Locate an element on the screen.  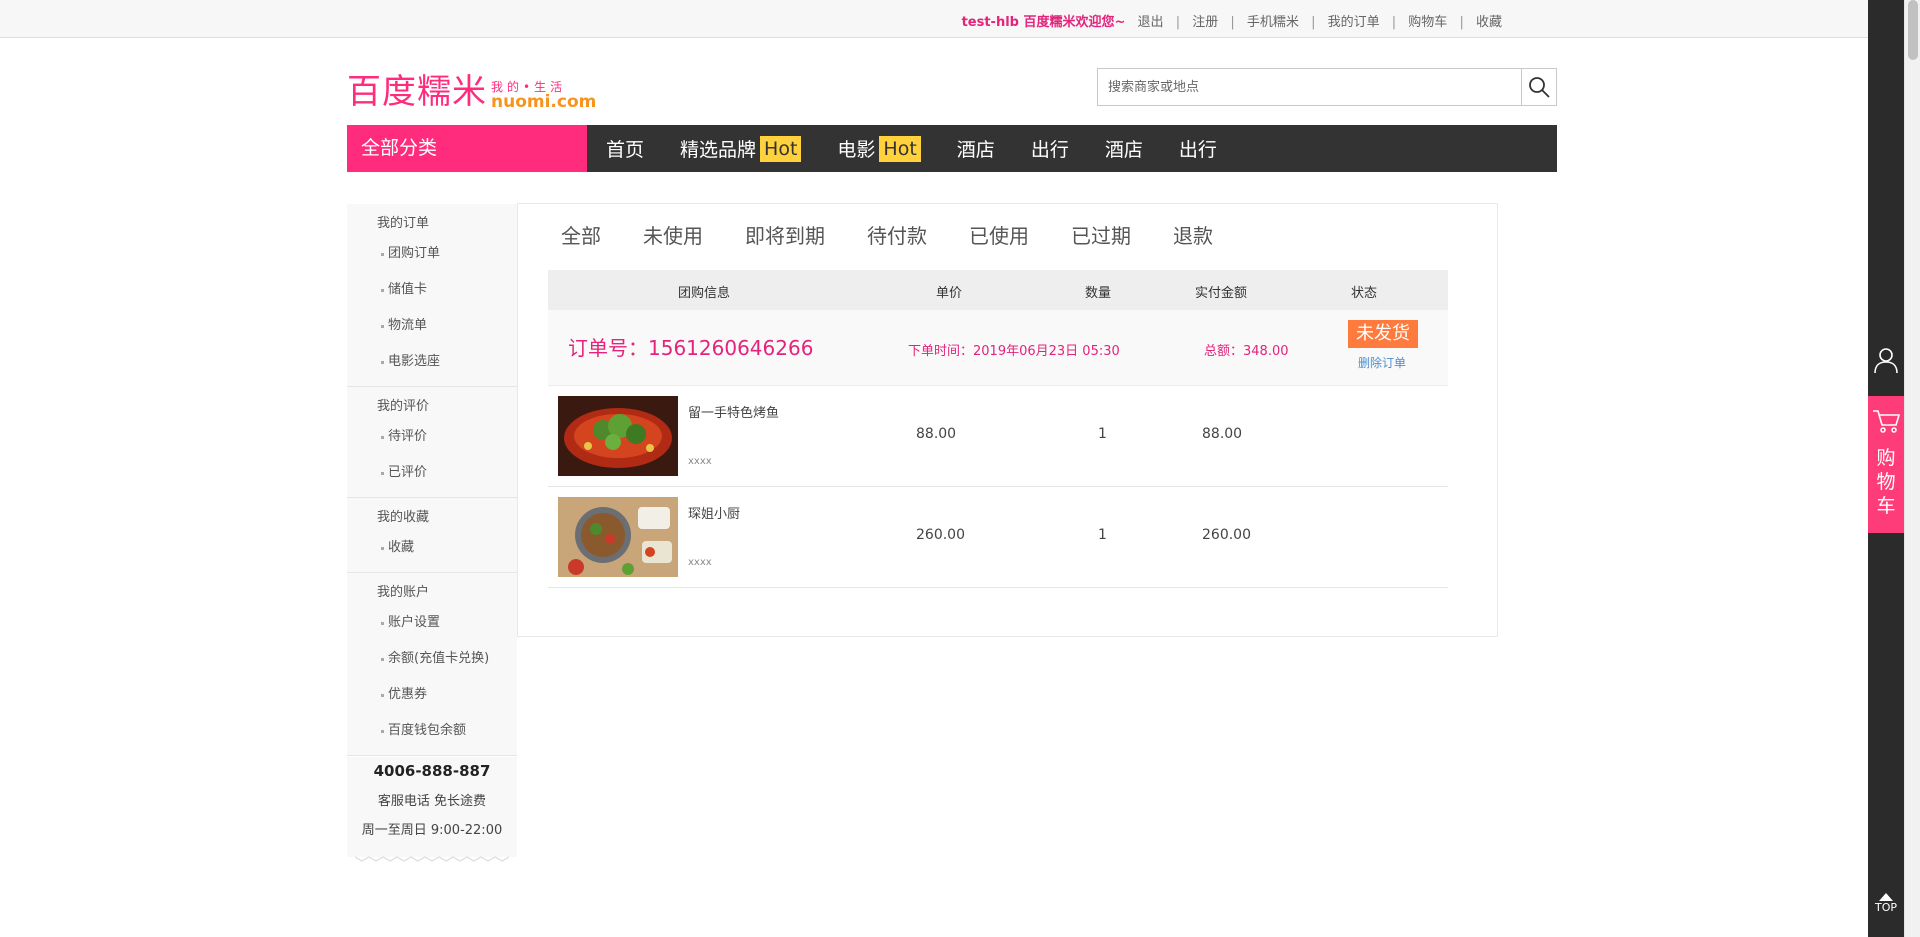
menu-group-orders: 我的订单 团购订单 储值卡 物流单 电影选座 is located at coordinates (432, 295).